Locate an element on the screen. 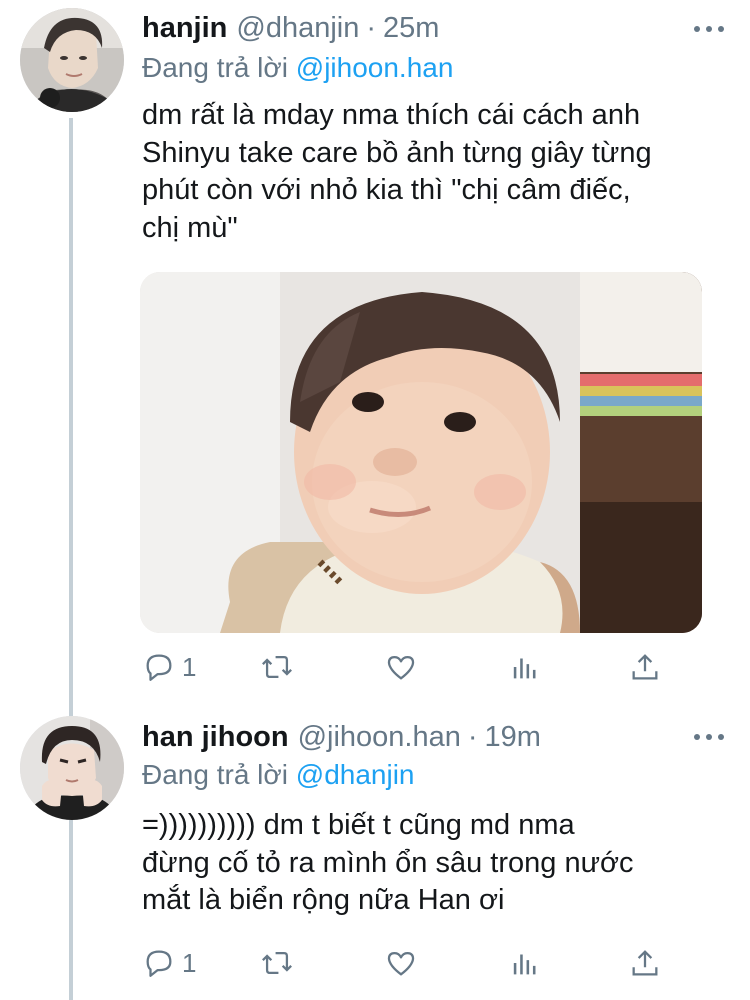 This screenshot has height=1000, width=750. timestamp: 25m is located at coordinates (411, 28).